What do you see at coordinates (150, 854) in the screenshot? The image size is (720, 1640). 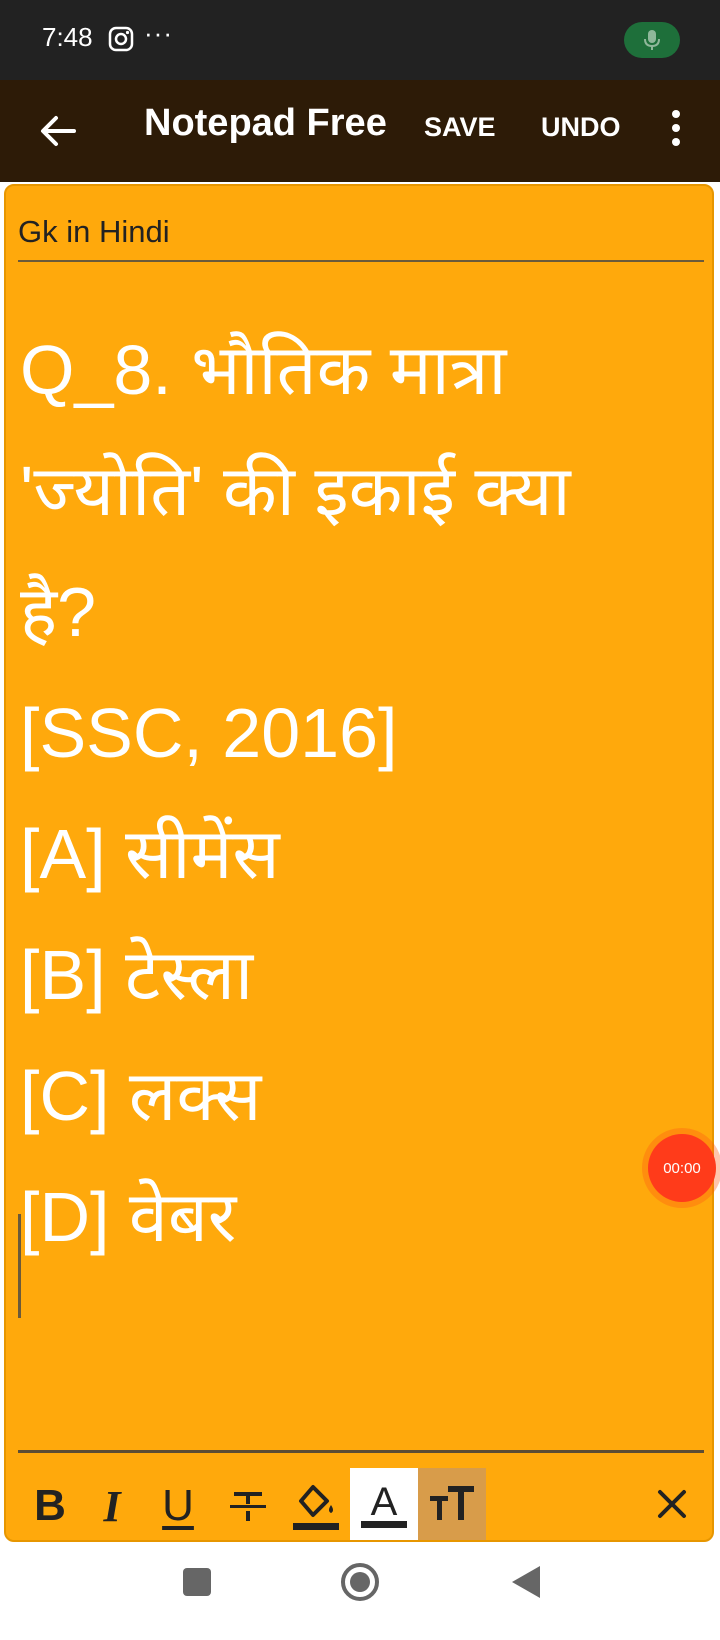 I see `note-line: [A] सीमेंस` at bounding box center [150, 854].